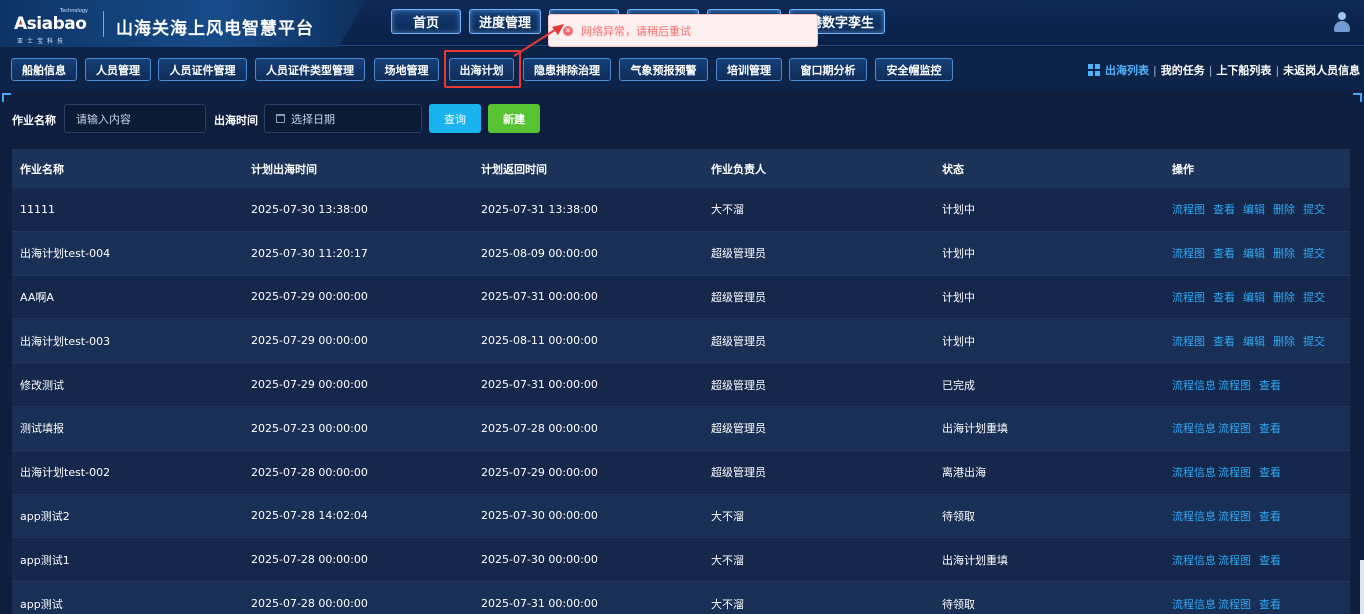 This screenshot has width=1364, height=614. Describe the element at coordinates (1183, 70) in the screenshot. I see `link-my-tasks: 我的任务` at that location.